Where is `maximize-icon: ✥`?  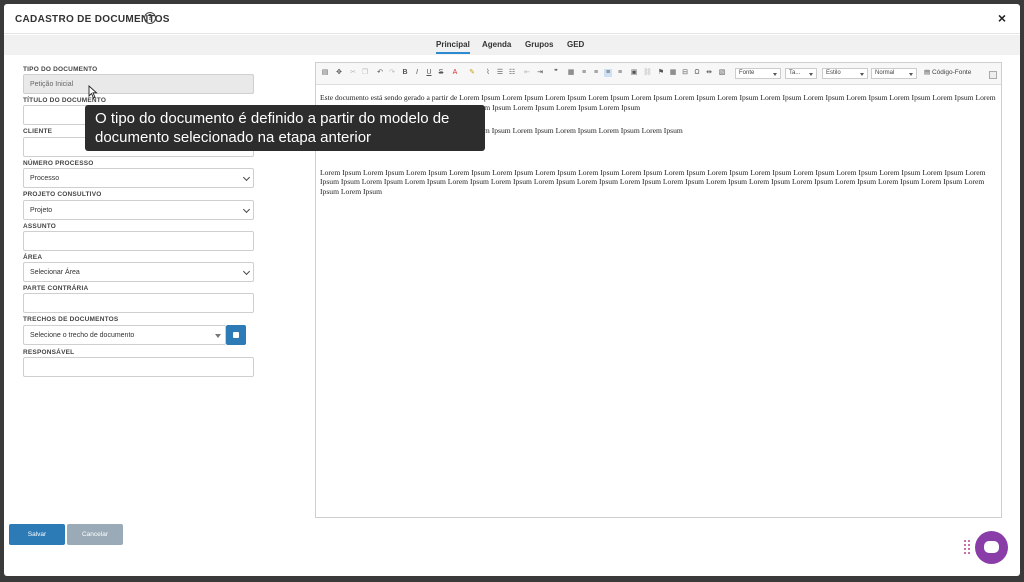
maximize-icon: ✥ is located at coordinates (339, 73).